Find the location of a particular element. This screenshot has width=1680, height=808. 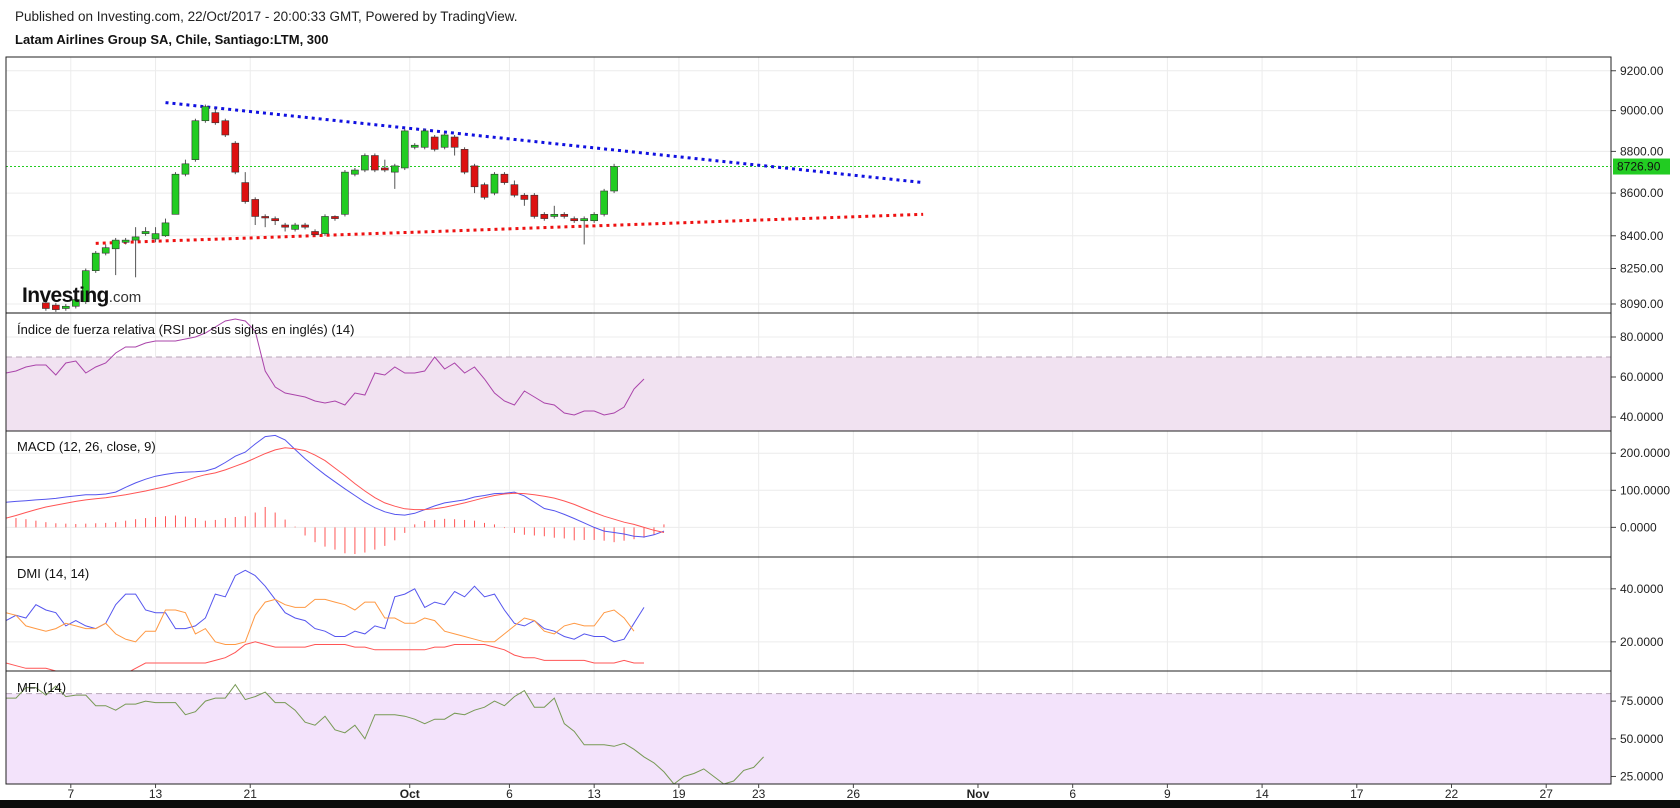

dmi-marks is located at coordinates (325, 620).